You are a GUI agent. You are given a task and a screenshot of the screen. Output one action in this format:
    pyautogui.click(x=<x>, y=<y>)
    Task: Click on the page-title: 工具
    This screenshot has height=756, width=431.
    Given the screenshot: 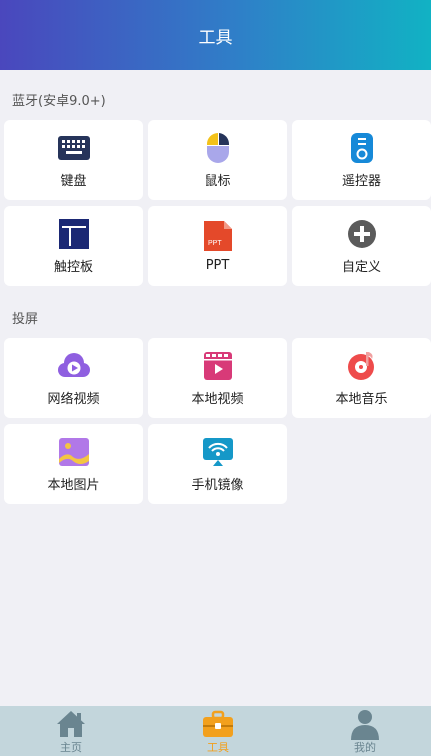 What is the action you would take?
    pyautogui.click(x=215, y=37)
    